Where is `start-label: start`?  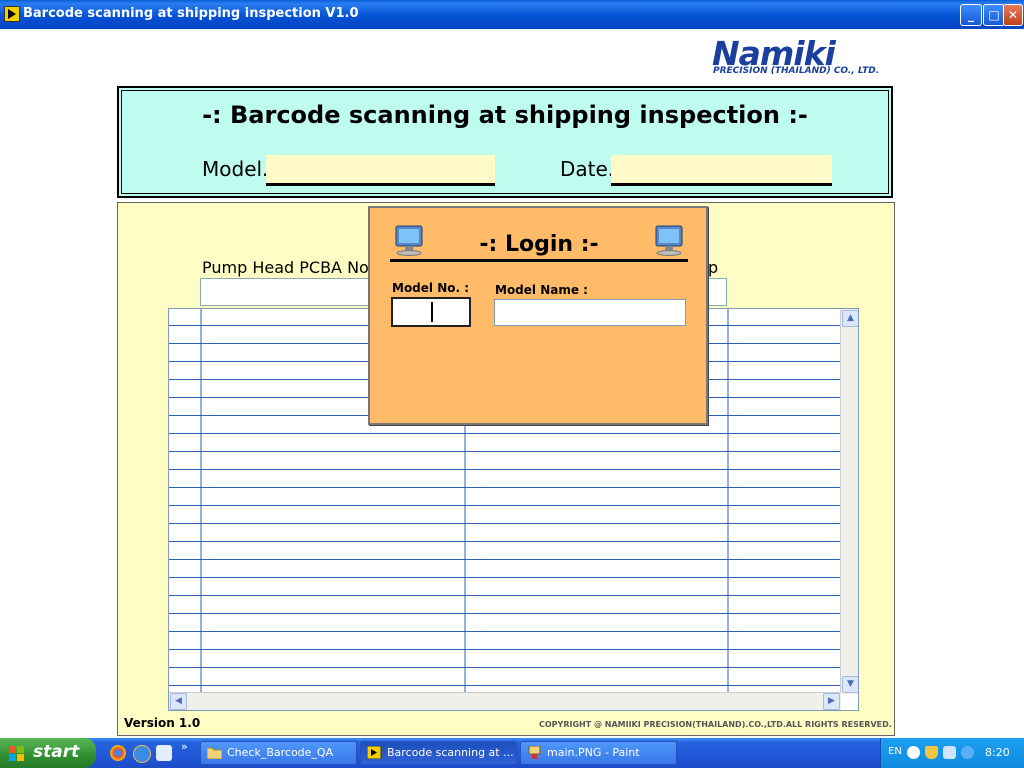
start-label: start is located at coordinates (56, 752).